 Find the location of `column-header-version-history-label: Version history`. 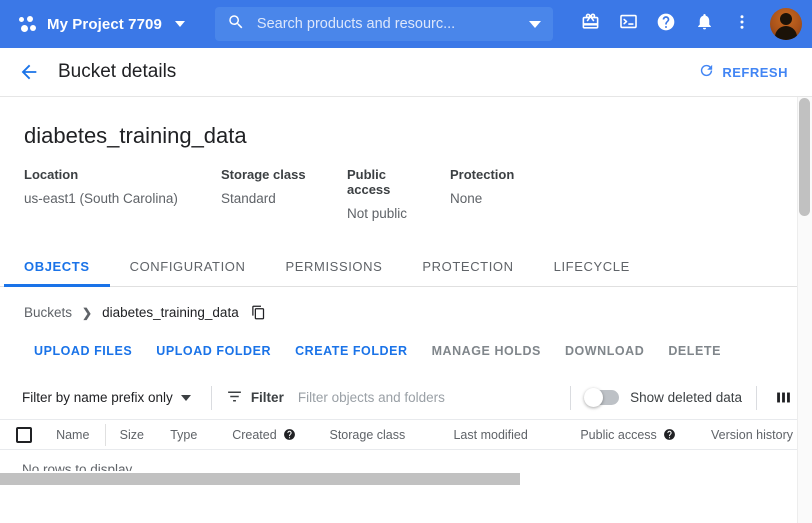

column-header-version-history-label: Version history is located at coordinates (752, 434).